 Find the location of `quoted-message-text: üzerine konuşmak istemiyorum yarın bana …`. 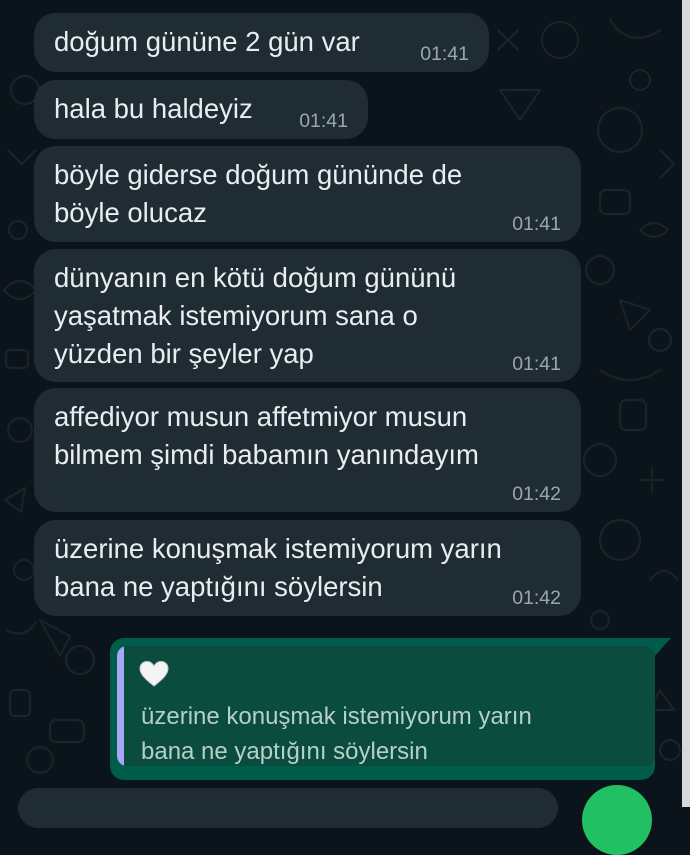

quoted-message-text: üzerine konuşmak istemiyorum yarın bana … is located at coordinates (336, 734).